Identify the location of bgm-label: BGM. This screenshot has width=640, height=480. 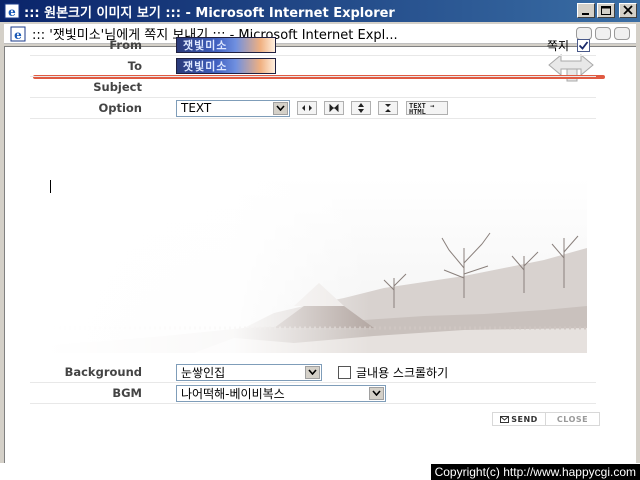
(127, 393).